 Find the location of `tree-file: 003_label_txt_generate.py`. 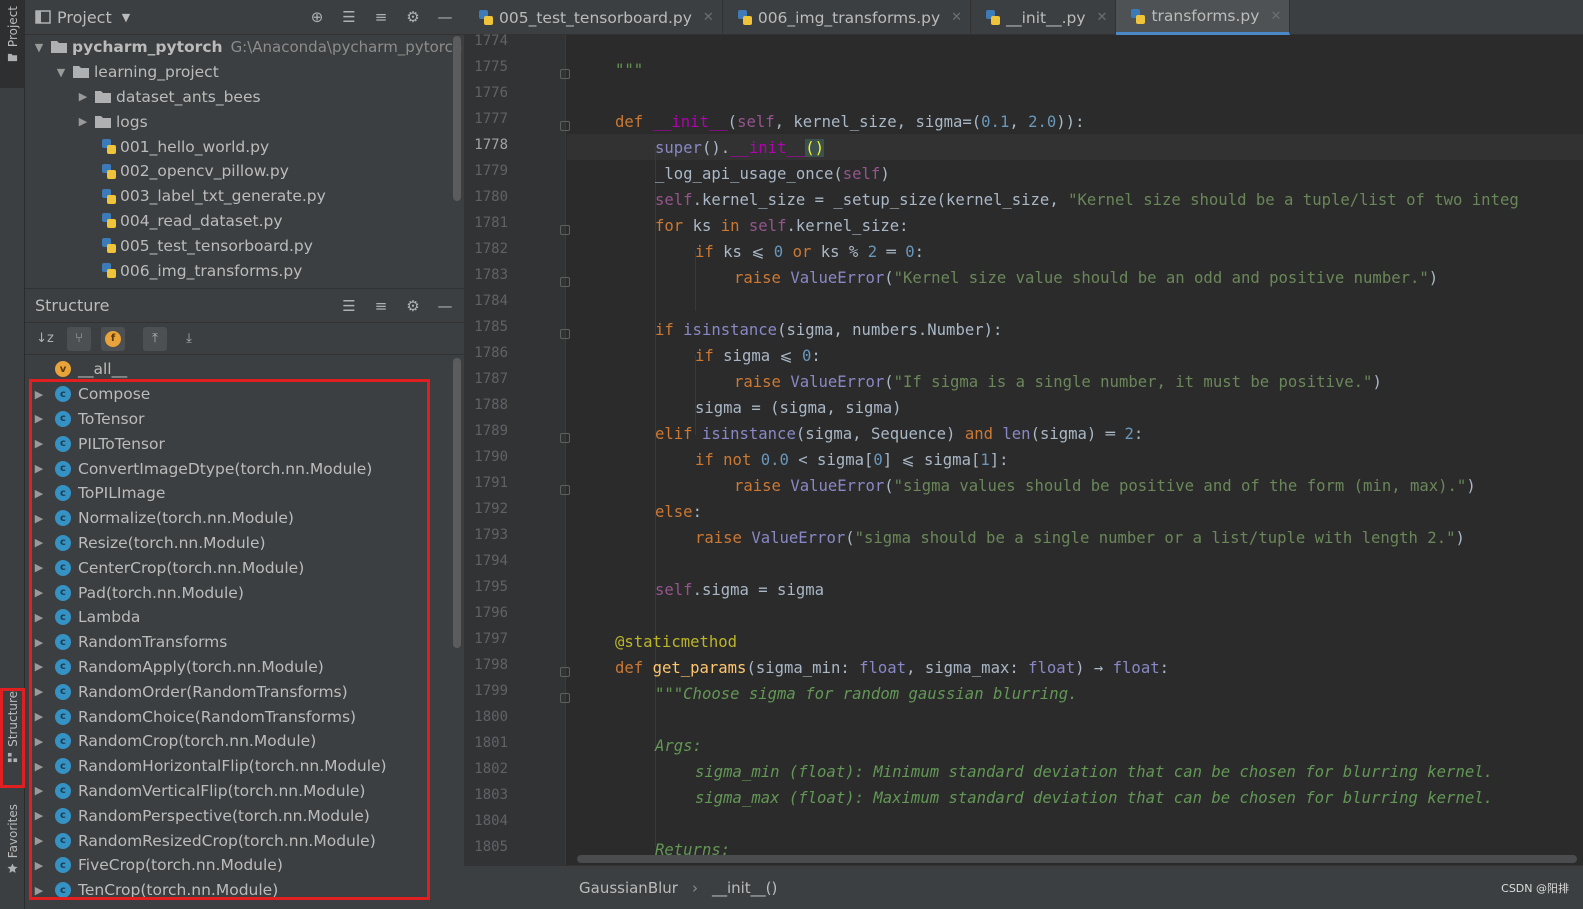

tree-file: 003_label_txt_generate.py is located at coordinates (244, 196).